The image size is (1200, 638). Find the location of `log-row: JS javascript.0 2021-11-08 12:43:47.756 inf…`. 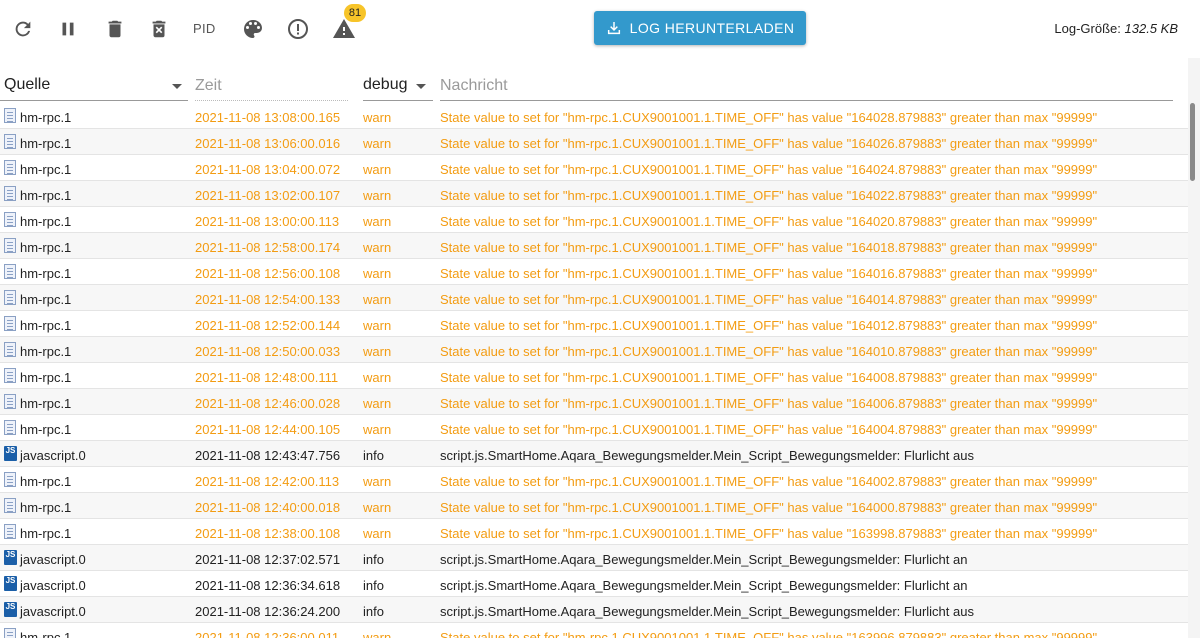

log-row: JS javascript.0 2021-11-08 12:43:47.756 inf… is located at coordinates (594, 454).